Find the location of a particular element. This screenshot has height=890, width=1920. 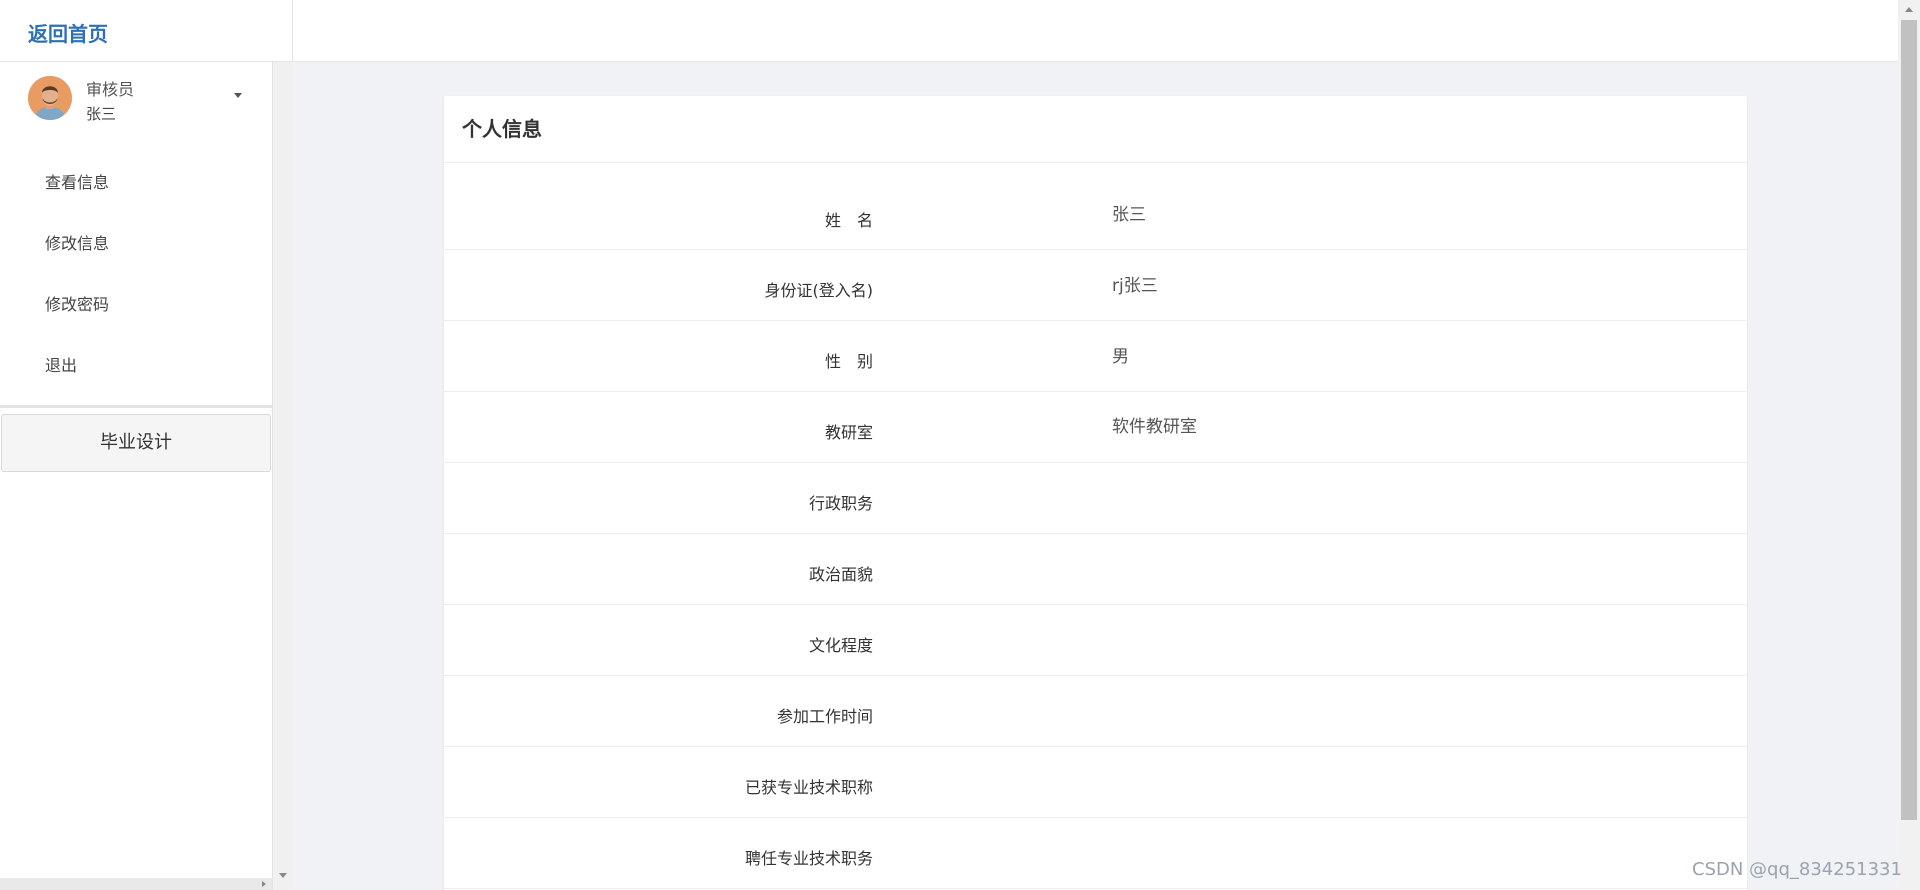

sidebar-scrollbar is located at coordinates (282, 476).